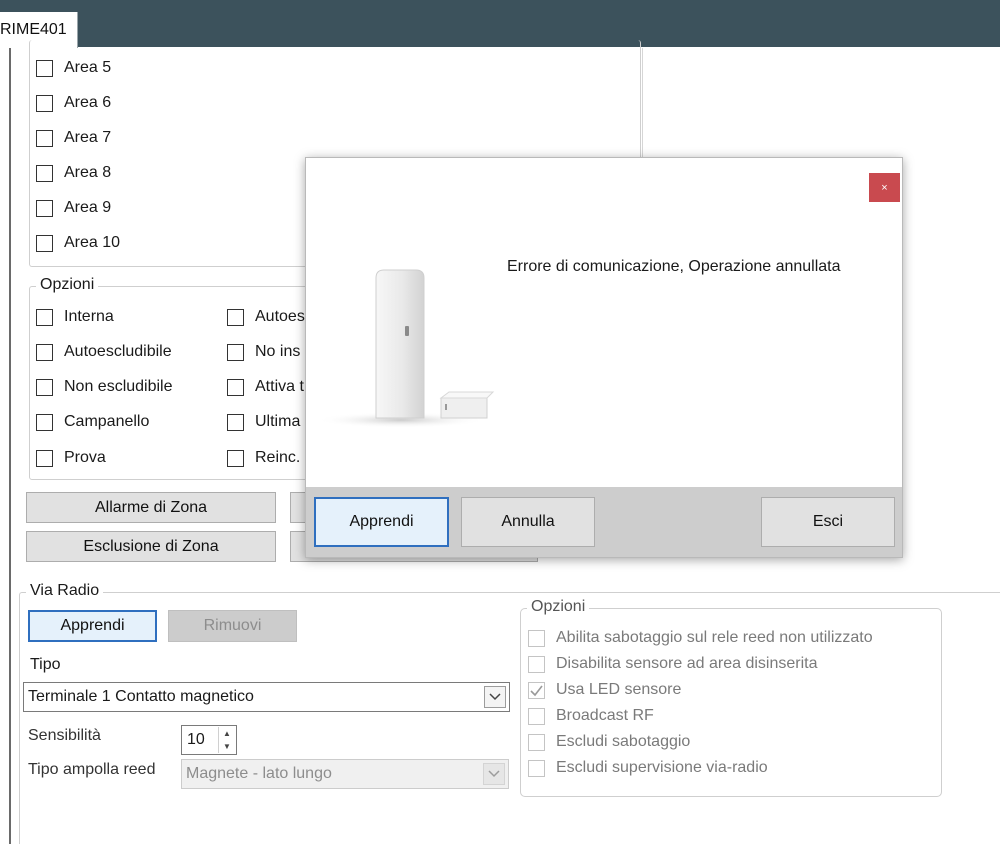 The image size is (1000, 844). What do you see at coordinates (151, 507) in the screenshot?
I see `zone-alarm-button: Allarme di Zona` at bounding box center [151, 507].